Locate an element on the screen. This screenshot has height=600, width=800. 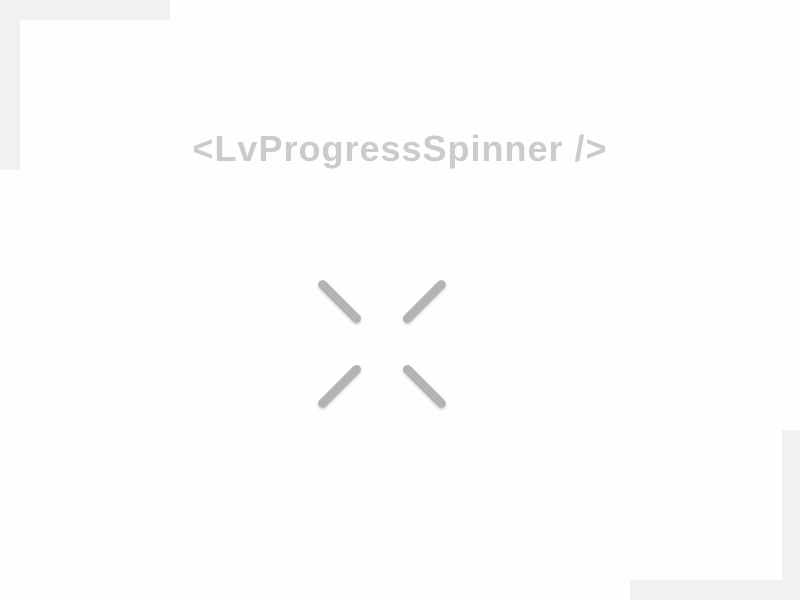
loading-spinner-icon is located at coordinates (382, 344).